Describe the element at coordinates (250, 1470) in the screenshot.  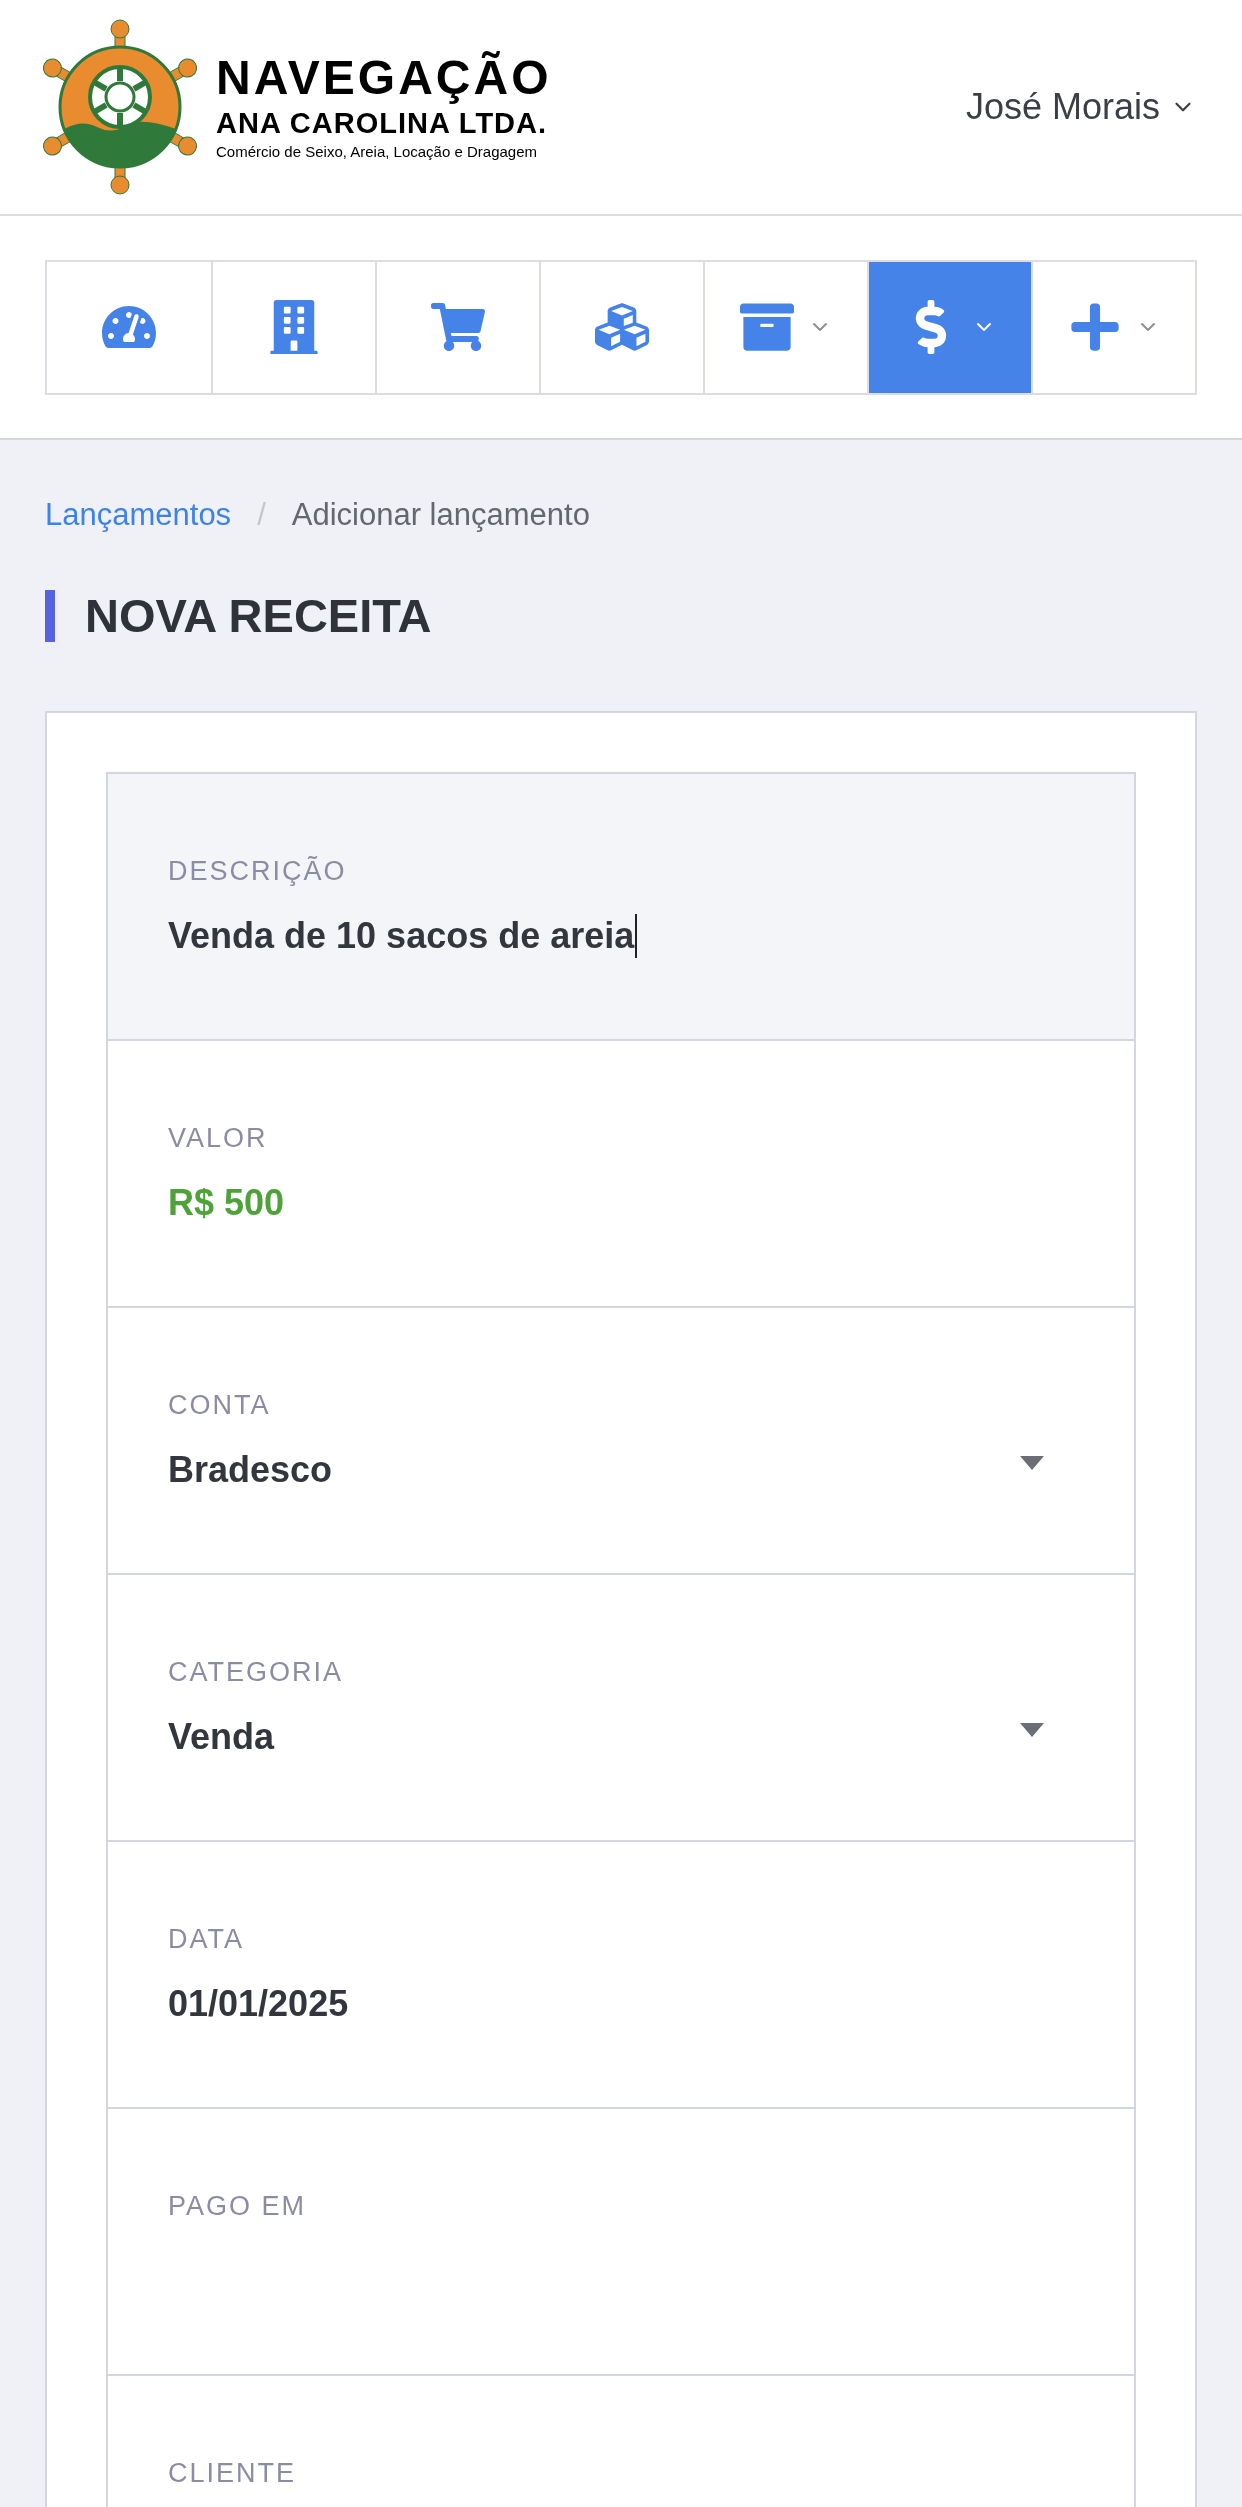
I see `field-value: Bradesco` at that location.